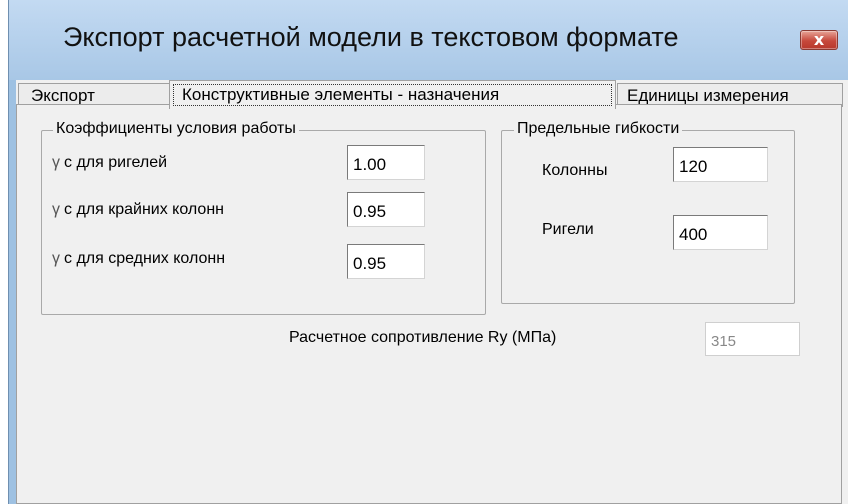 This screenshot has height=504, width=848. What do you see at coordinates (144, 209) in the screenshot?
I see `gamma-edge-columns-text: с для крайних колонн` at bounding box center [144, 209].